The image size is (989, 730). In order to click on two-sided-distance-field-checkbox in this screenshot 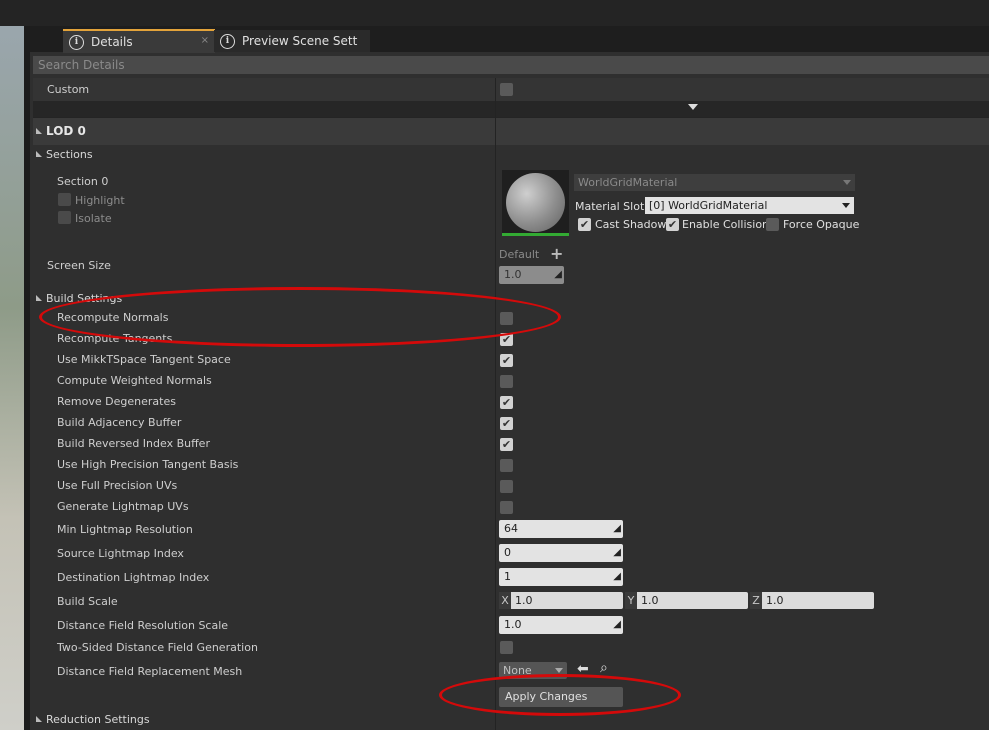, I will do `click(506, 647)`.